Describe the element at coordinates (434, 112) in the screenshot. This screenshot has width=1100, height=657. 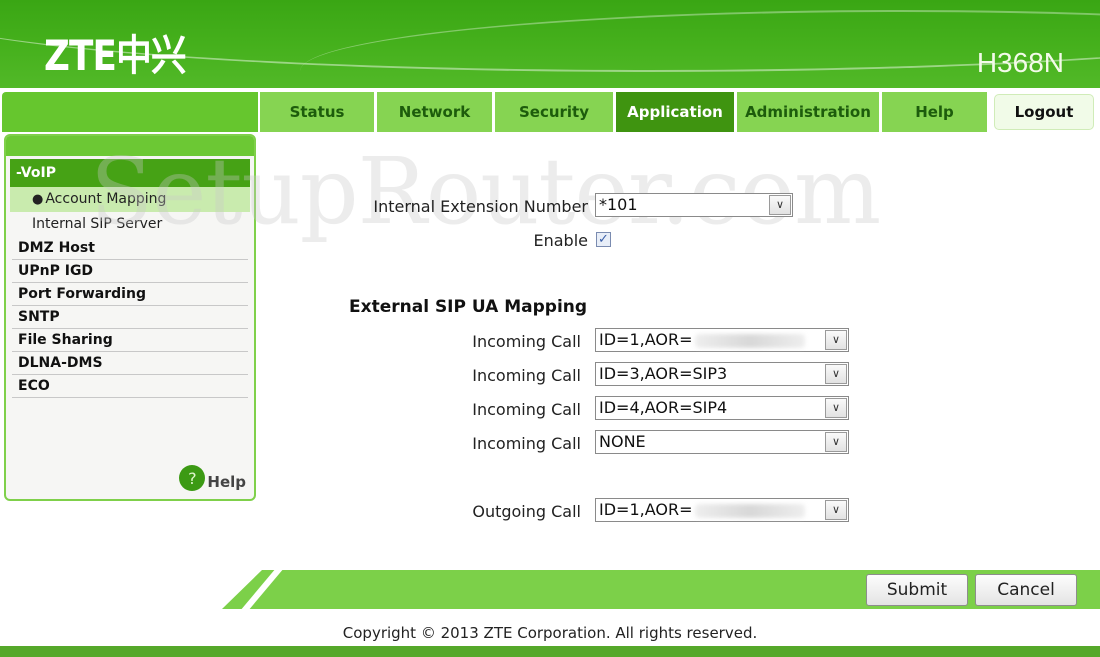
I see `tab-network: Network` at that location.